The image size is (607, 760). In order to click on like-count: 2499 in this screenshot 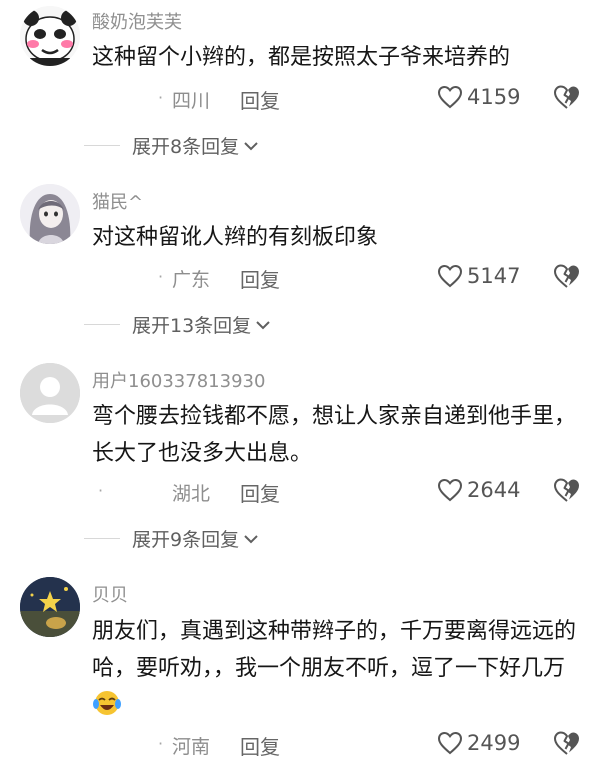, I will do `click(494, 743)`.